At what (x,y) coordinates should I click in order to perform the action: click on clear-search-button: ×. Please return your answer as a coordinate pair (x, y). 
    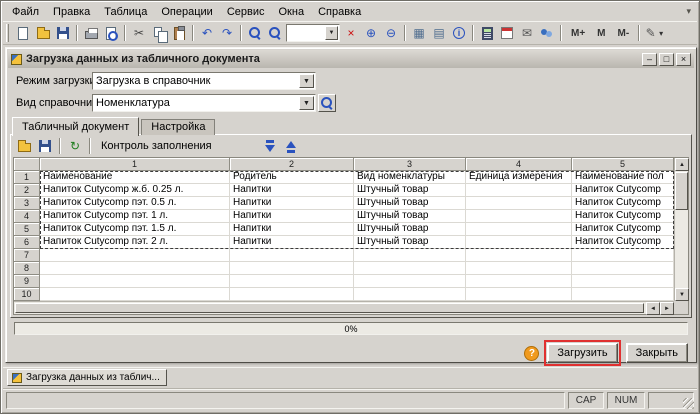
    Looking at the image, I should click on (351, 33).